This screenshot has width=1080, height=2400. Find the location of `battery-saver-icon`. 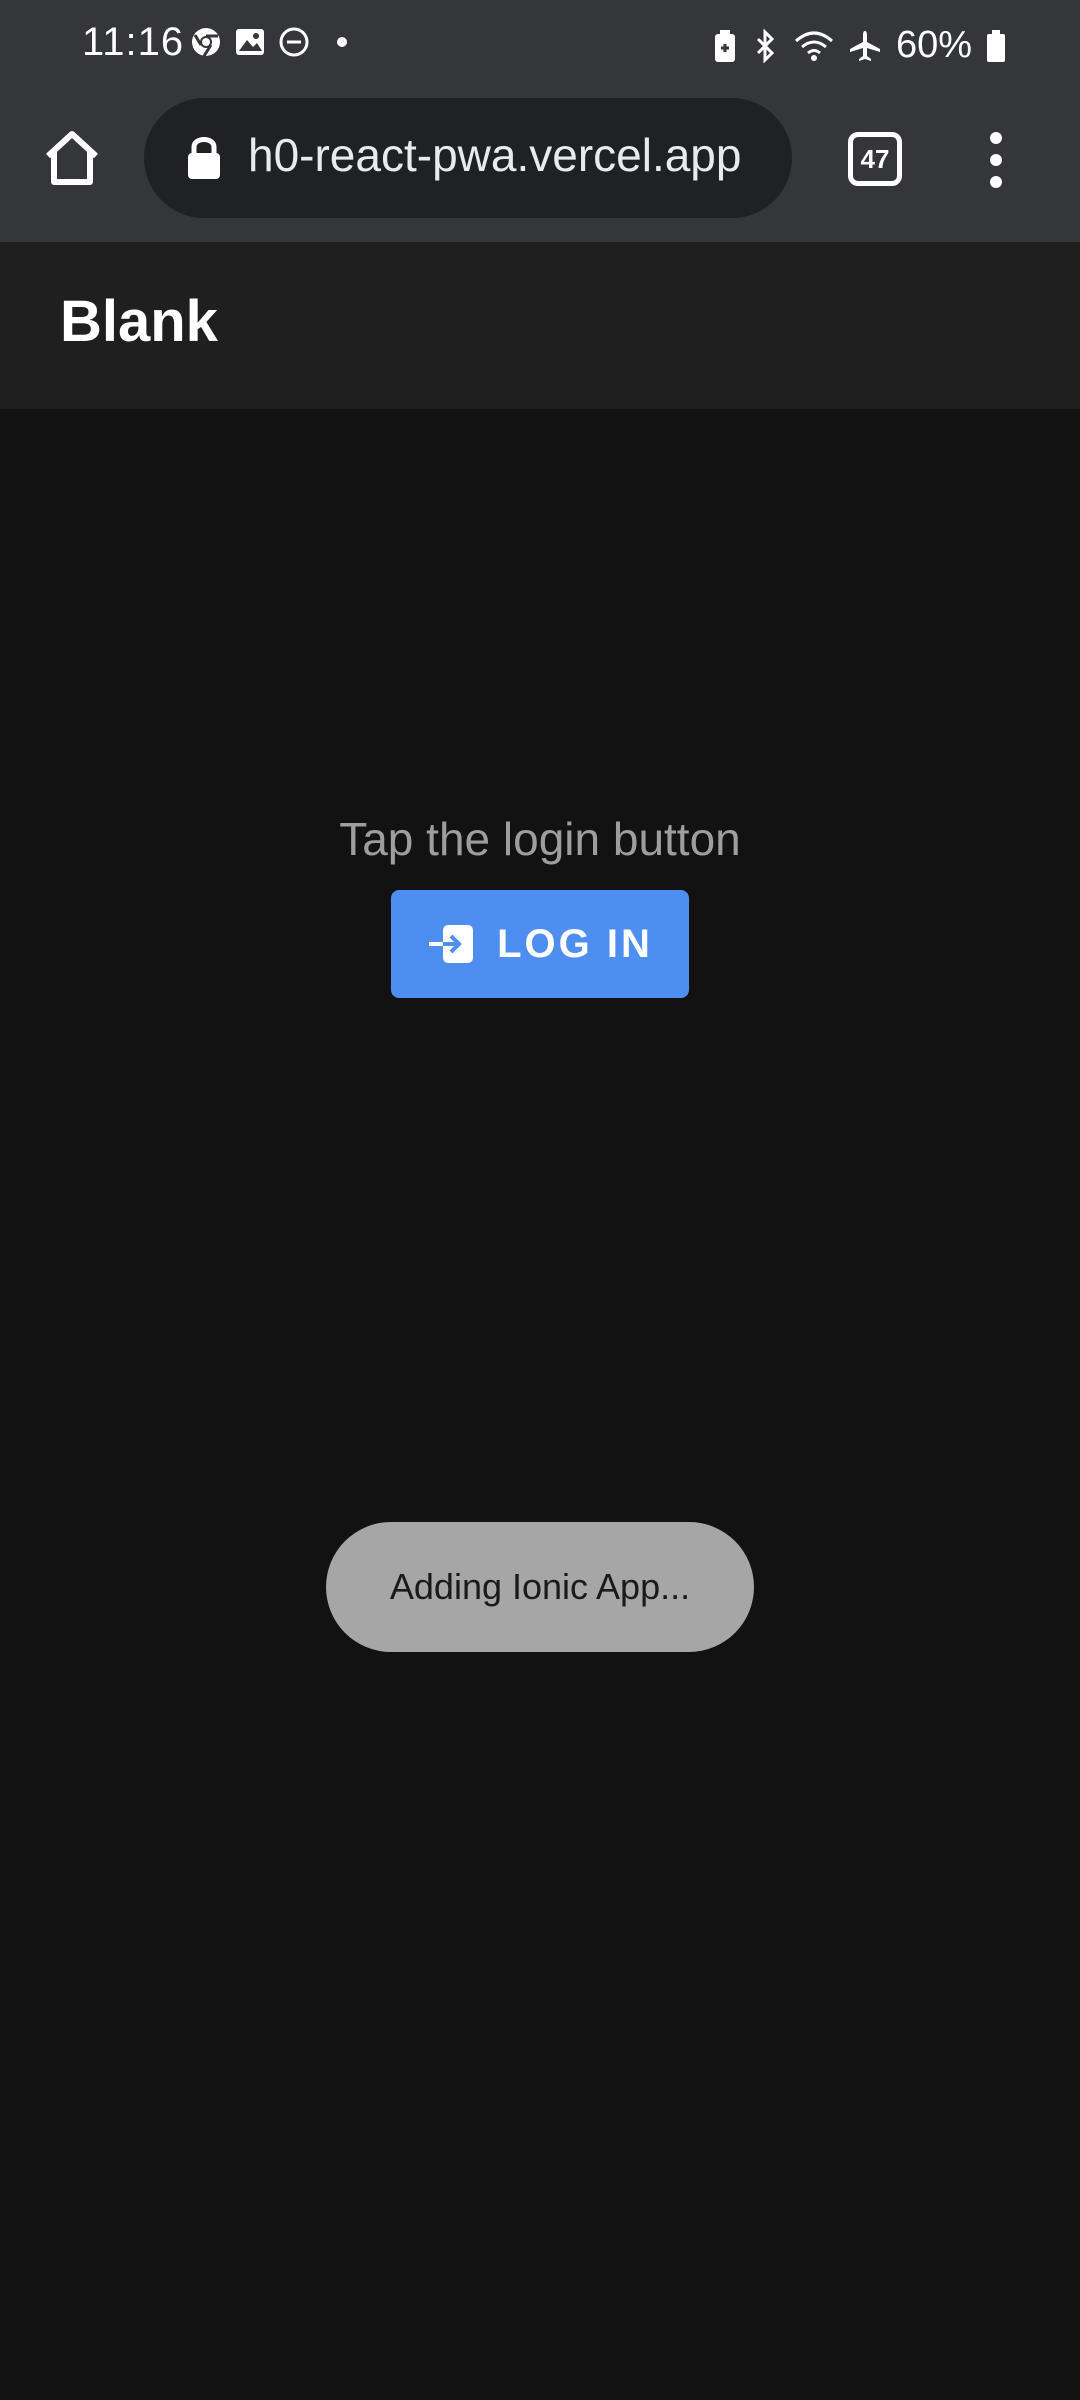

battery-saver-icon is located at coordinates (725, 45).